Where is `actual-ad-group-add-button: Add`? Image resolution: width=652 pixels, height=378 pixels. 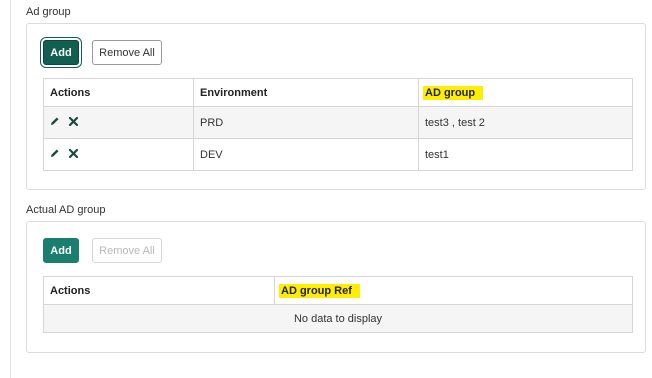 actual-ad-group-add-button: Add is located at coordinates (61, 250).